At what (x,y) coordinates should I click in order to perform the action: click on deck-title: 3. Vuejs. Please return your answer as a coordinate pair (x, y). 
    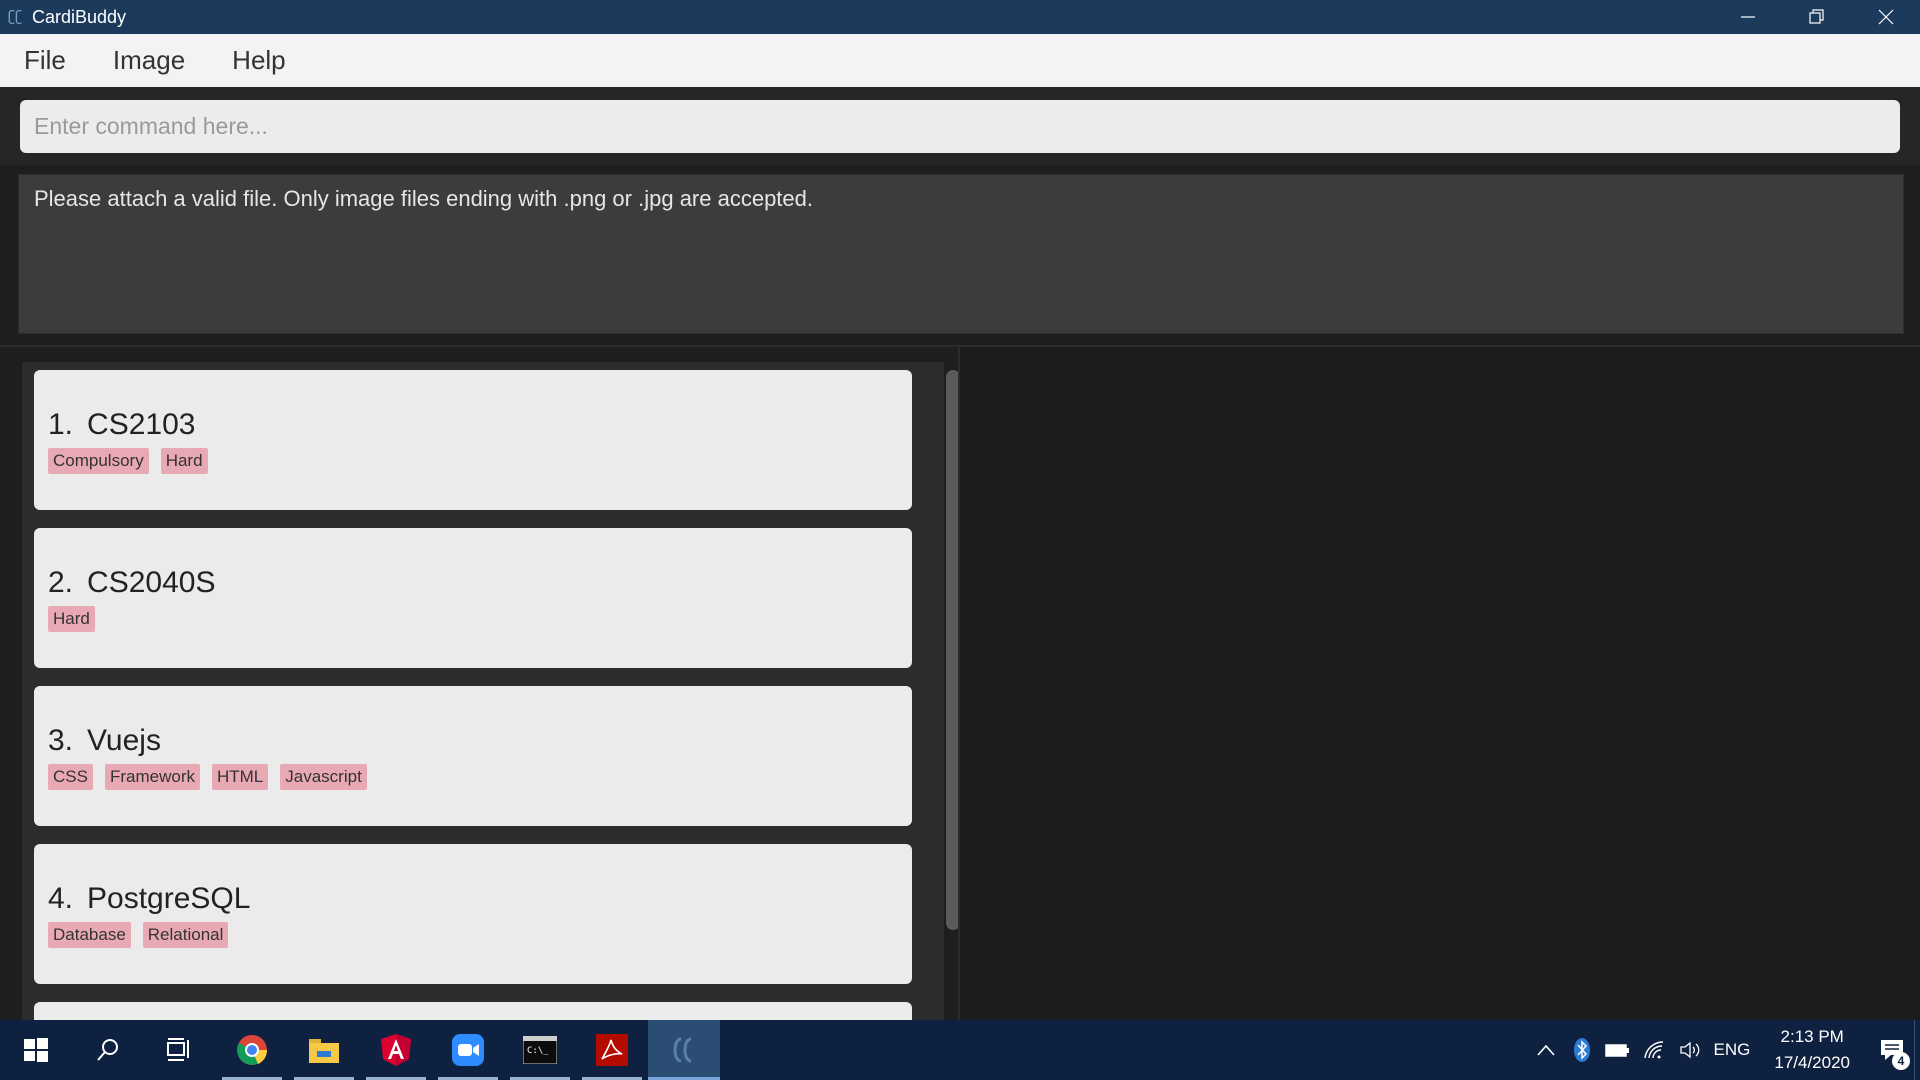
    Looking at the image, I should click on (104, 741).